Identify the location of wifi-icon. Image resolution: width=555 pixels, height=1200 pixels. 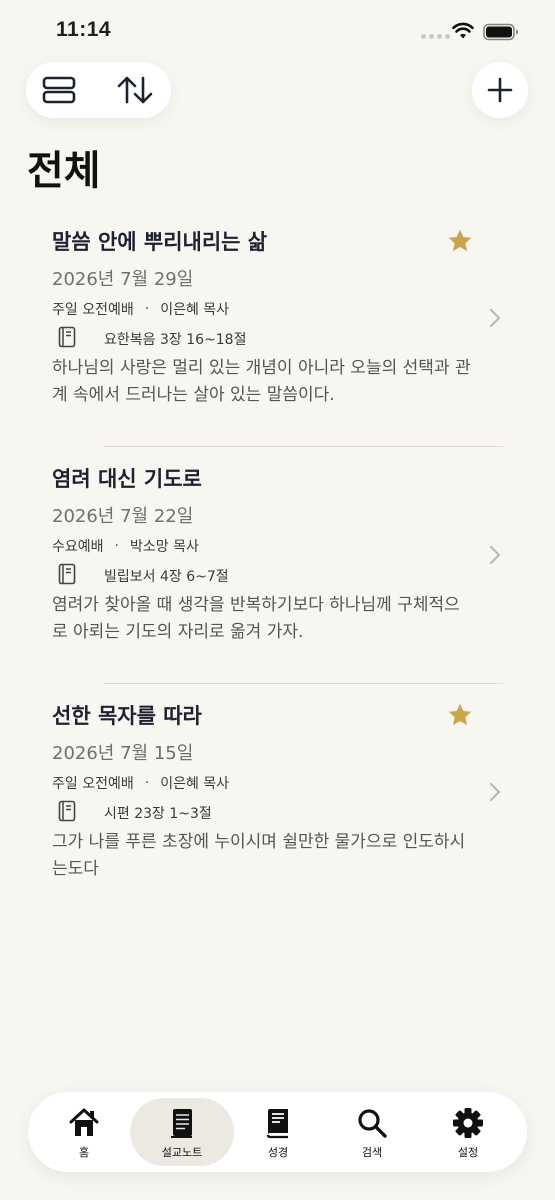
(463, 30).